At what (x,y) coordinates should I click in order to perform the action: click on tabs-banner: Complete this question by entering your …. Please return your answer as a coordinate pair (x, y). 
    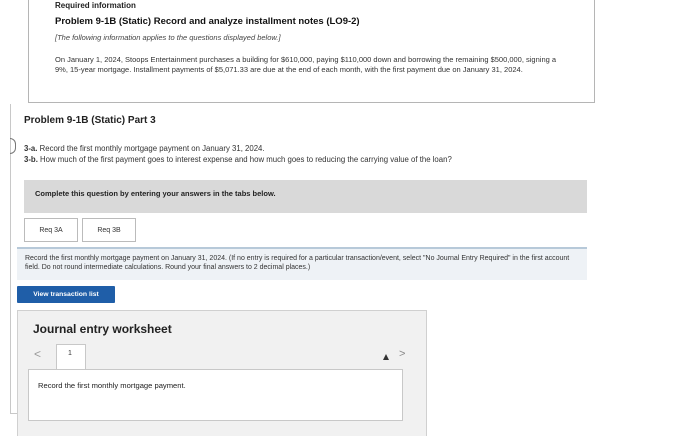
    Looking at the image, I should click on (305, 196).